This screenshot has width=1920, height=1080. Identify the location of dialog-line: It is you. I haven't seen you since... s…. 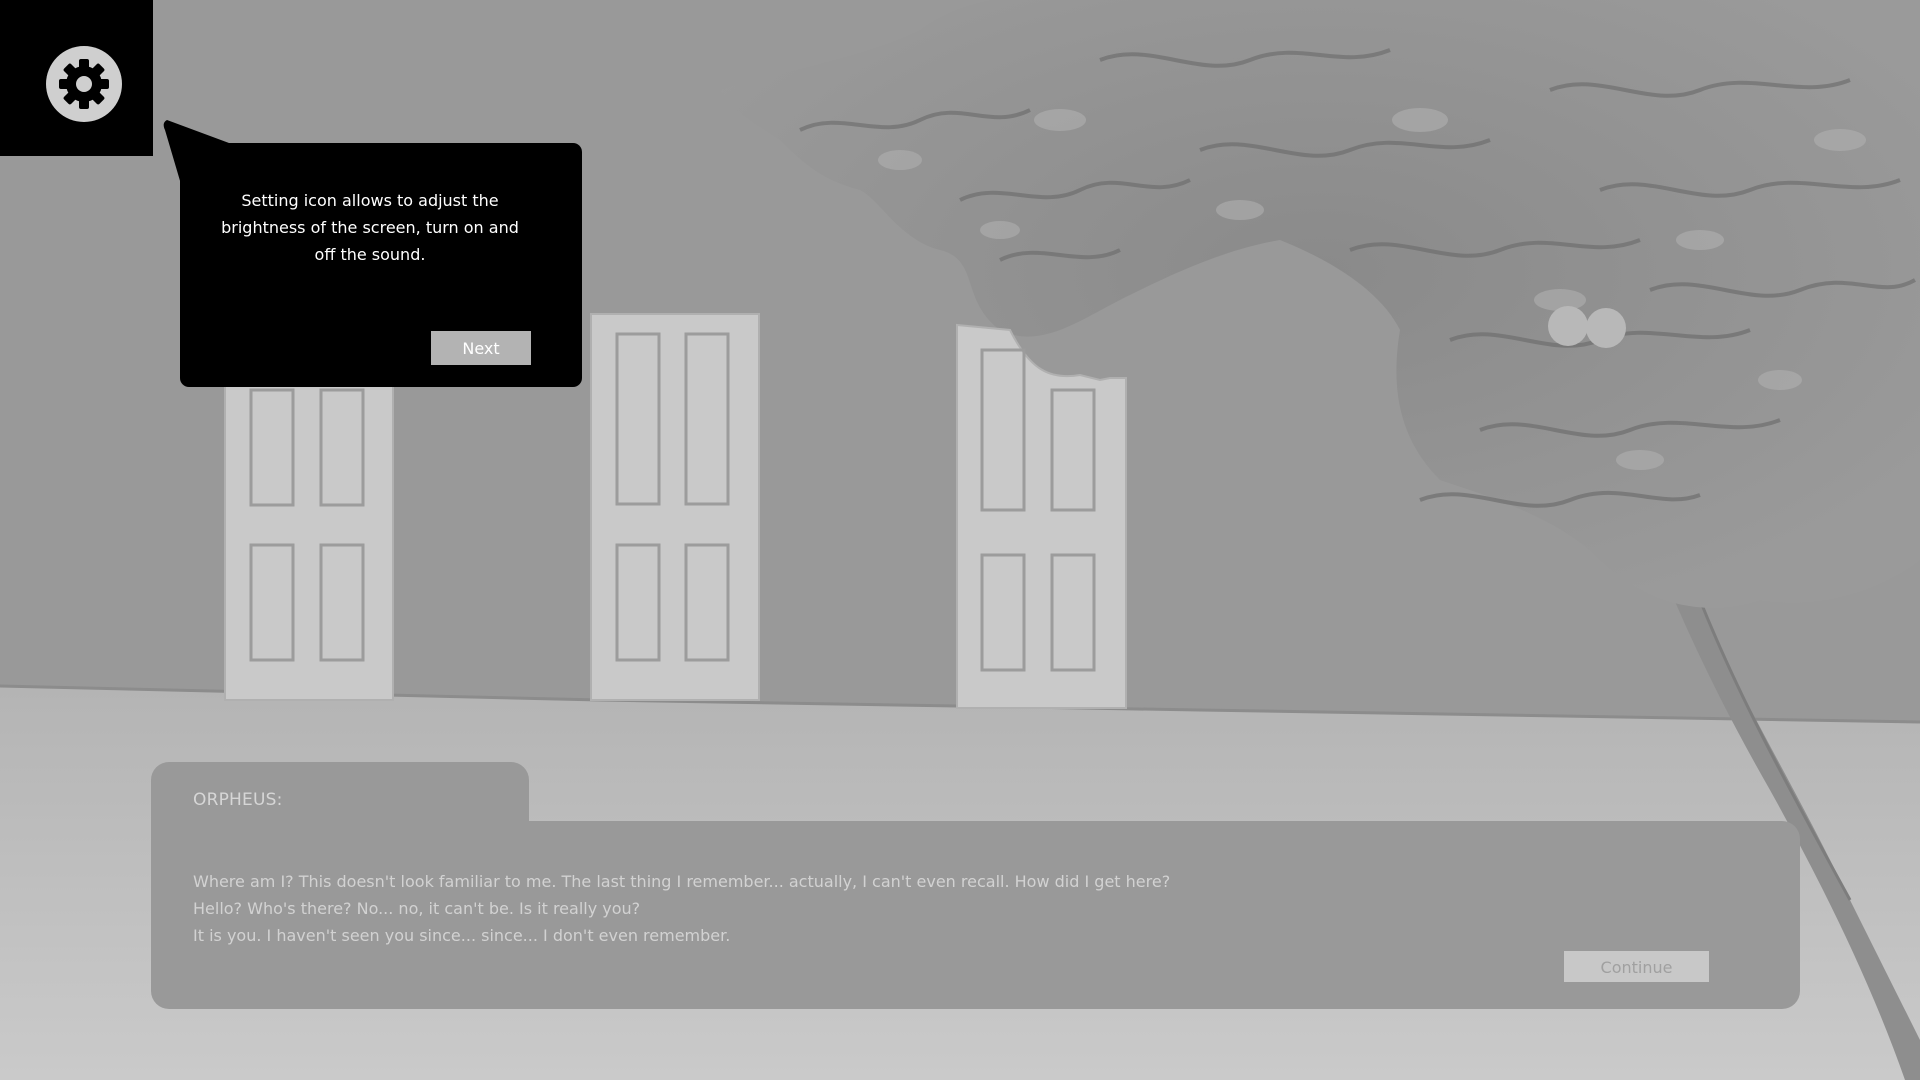
(462, 935).